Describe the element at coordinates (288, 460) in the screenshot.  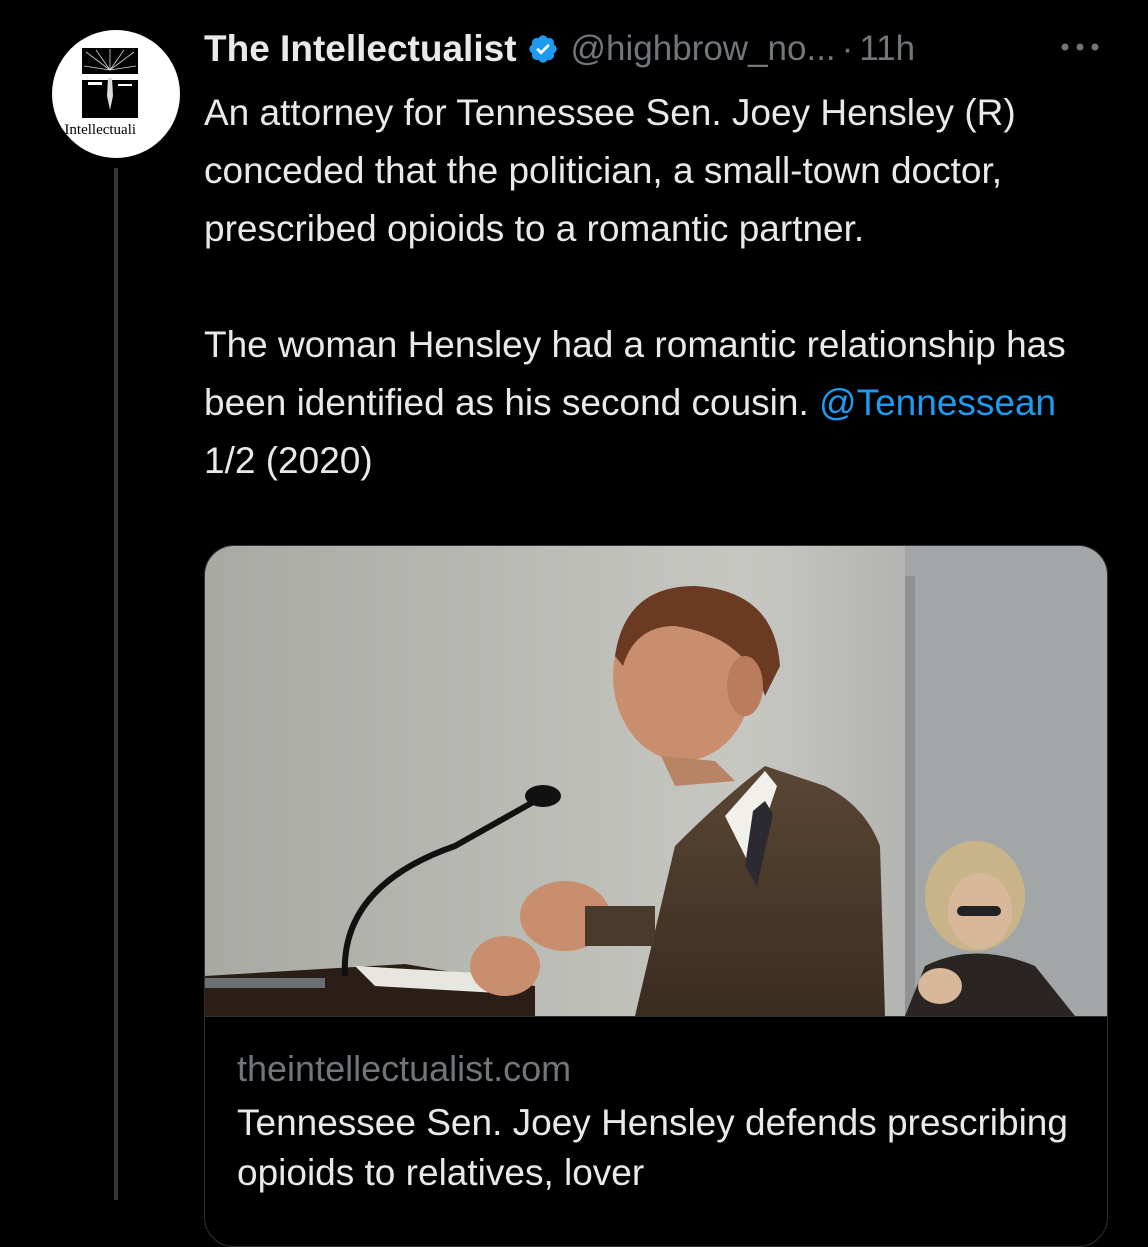
I see `thread-marker: 1/2 (2020)` at that location.